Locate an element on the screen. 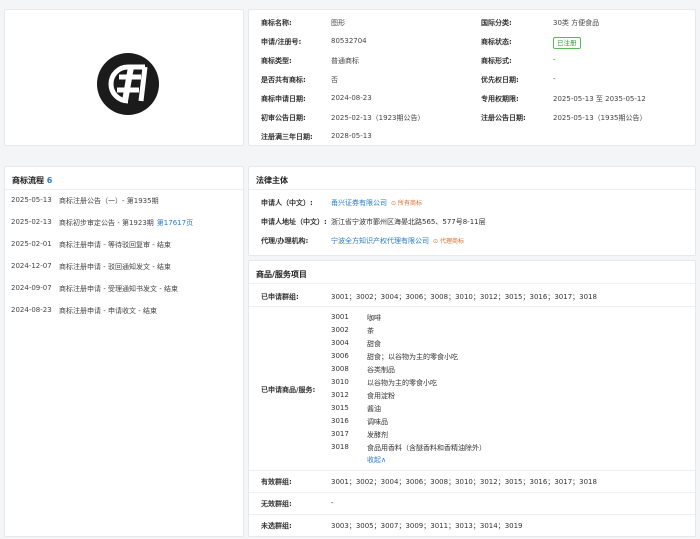  agent-tag-text: 代理商标 is located at coordinates (451, 241).